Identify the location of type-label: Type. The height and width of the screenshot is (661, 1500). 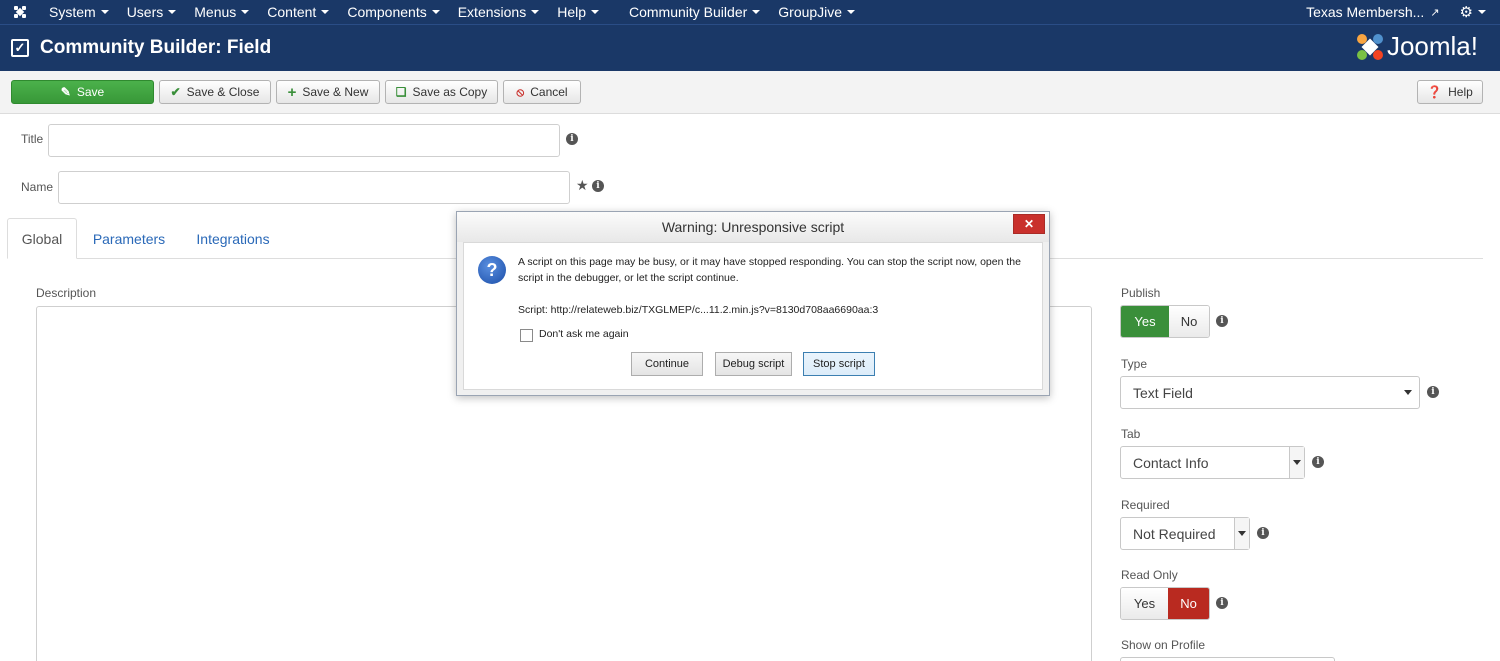
(1134, 364).